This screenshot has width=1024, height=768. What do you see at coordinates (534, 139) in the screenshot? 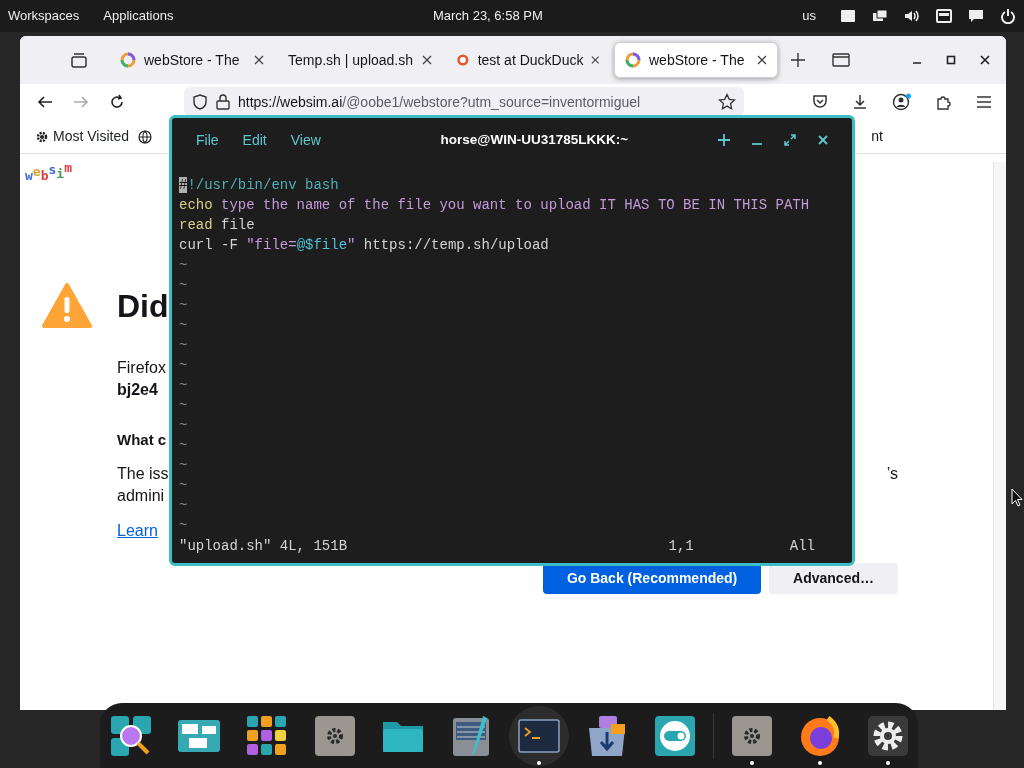
I see `window-title: horse@WIN-UU31785LKKK:~` at bounding box center [534, 139].